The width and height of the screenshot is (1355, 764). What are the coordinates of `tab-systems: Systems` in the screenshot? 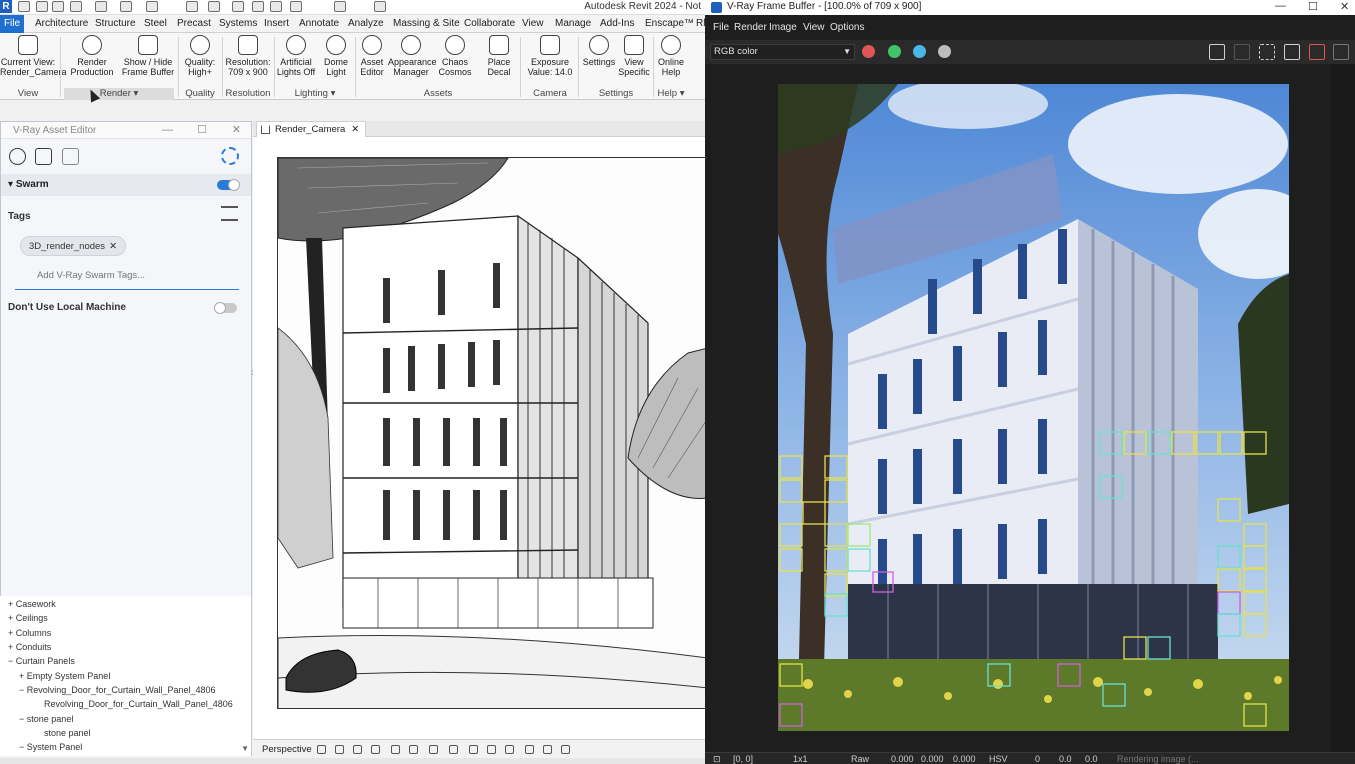 It's located at (238, 24).